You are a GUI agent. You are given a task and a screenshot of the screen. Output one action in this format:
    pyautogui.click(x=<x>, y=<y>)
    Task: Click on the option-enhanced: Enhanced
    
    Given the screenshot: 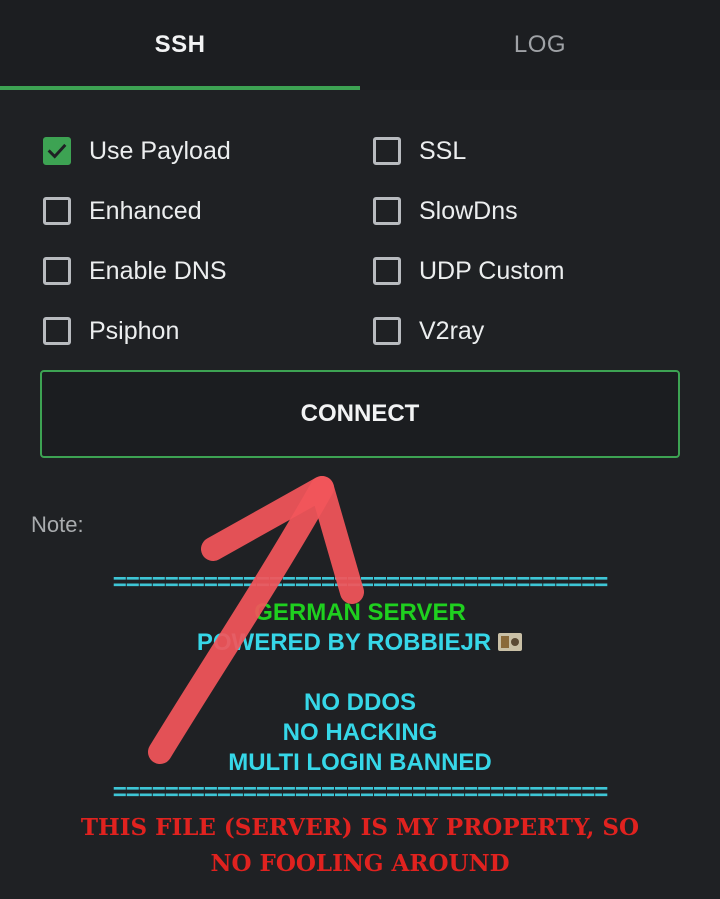 What is the action you would take?
    pyautogui.click(x=122, y=211)
    